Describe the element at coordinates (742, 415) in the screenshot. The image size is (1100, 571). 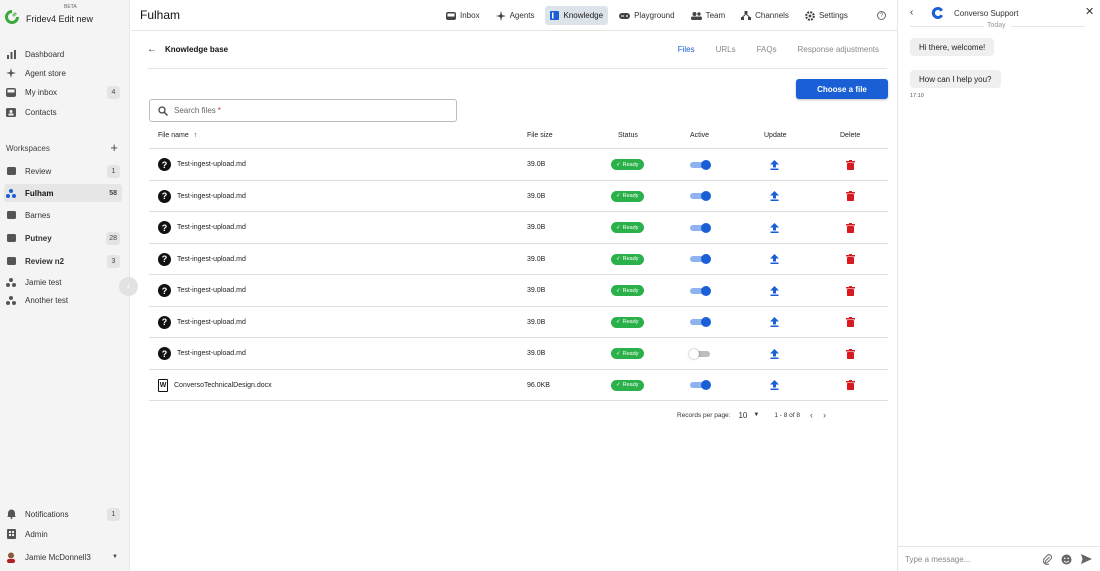
I see `records-per-page-select: 10` at that location.